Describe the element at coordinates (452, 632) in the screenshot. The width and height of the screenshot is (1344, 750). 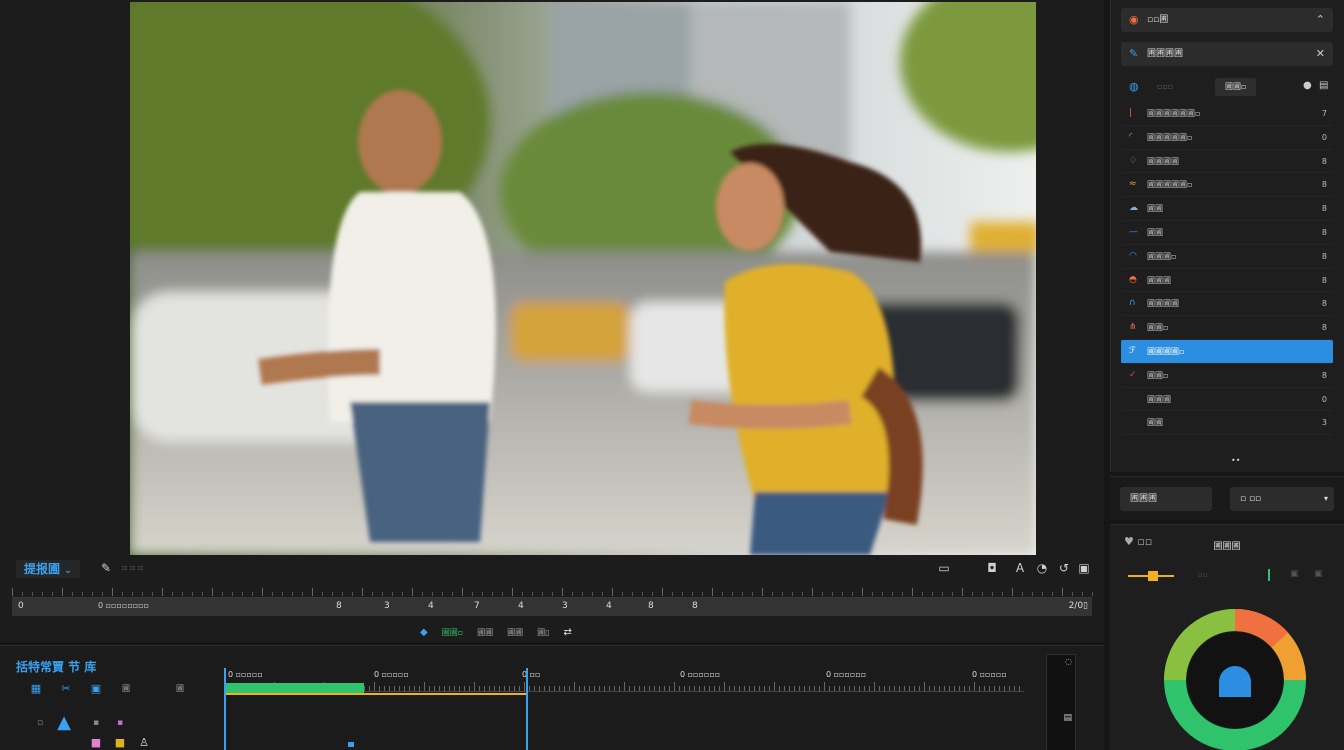
I see `transport-item-1: 圃圃▫` at that location.